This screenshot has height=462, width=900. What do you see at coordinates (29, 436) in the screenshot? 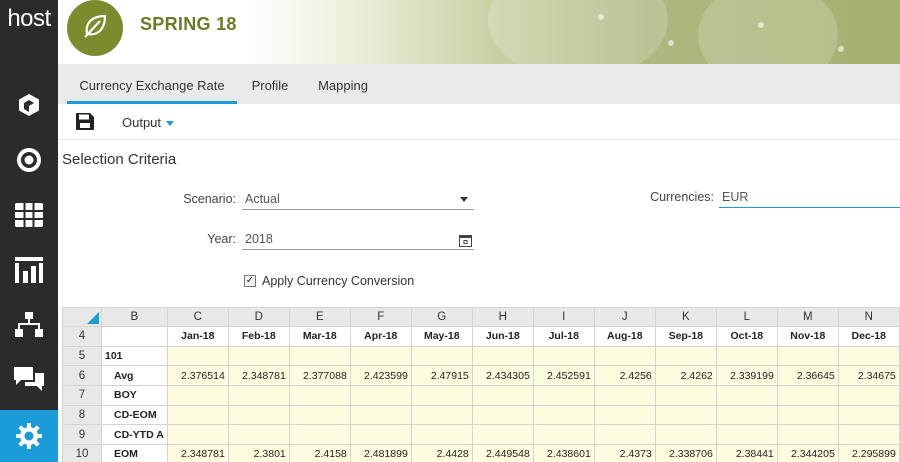
I see `rail-item-settings` at bounding box center [29, 436].